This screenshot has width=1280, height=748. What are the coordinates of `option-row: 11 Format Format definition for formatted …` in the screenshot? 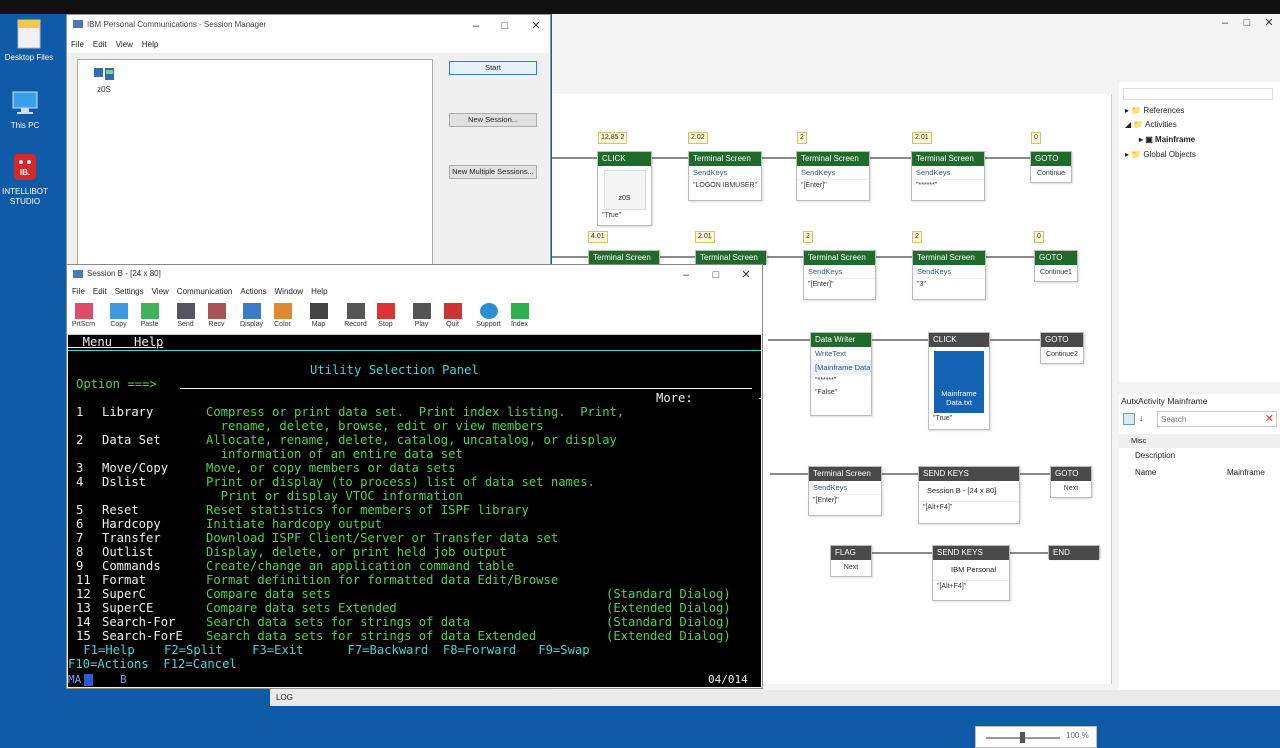 It's located at (317, 580).